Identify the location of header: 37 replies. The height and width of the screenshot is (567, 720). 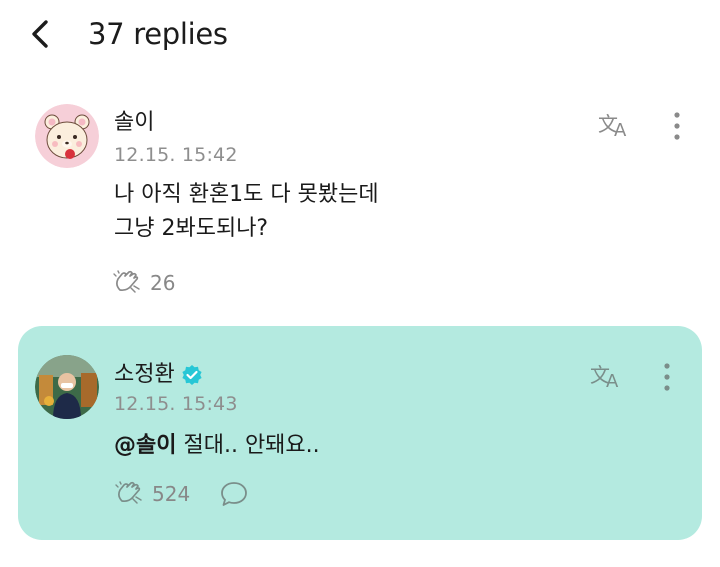
(360, 35).